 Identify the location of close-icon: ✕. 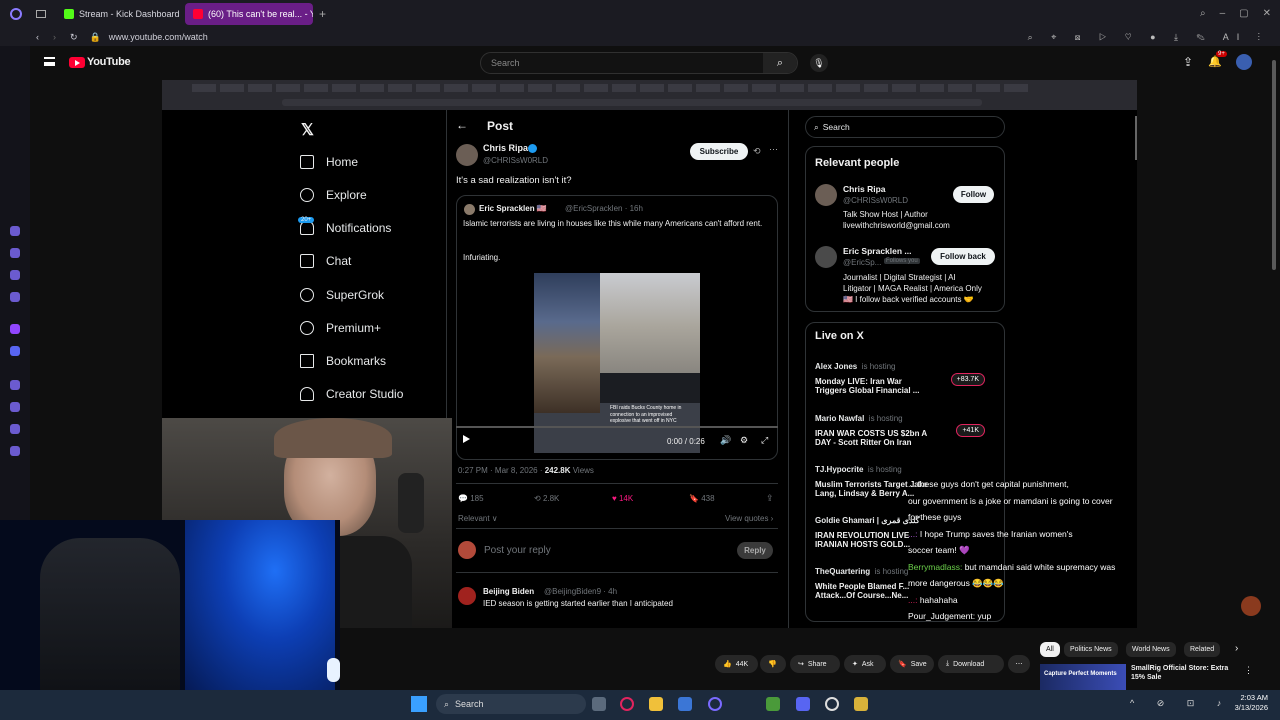
(1267, 14).